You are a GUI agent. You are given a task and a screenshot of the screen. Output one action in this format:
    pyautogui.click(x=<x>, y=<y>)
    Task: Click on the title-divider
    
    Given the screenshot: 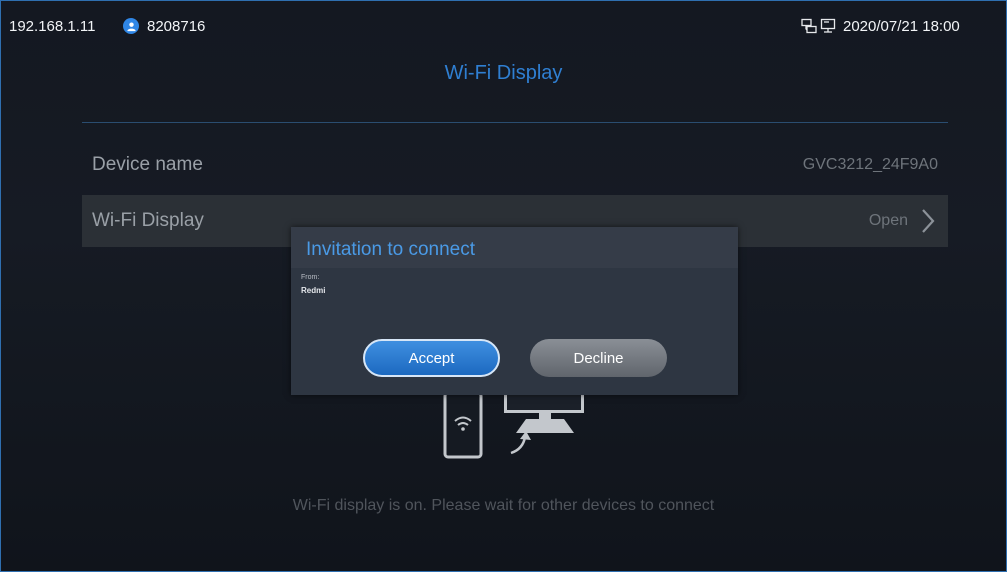 What is the action you would take?
    pyautogui.click(x=515, y=122)
    